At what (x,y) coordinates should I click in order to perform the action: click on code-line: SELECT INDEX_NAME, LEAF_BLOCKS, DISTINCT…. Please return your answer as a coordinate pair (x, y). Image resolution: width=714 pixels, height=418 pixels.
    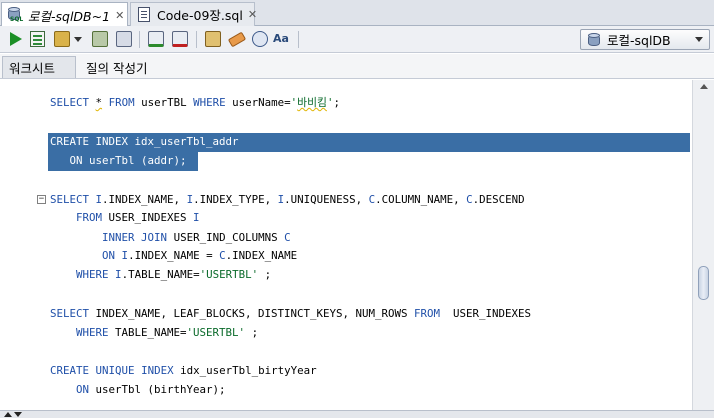
    Looking at the image, I should click on (291, 313).